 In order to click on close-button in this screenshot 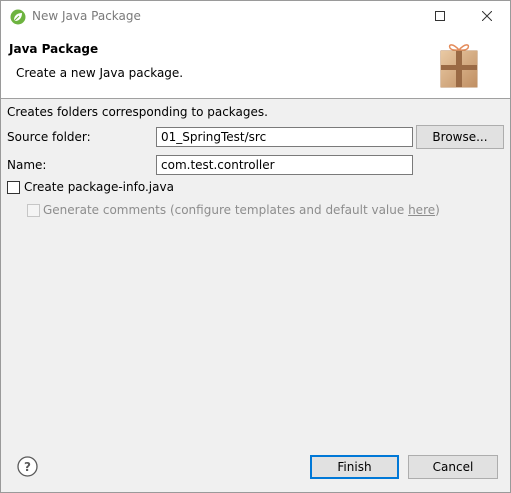, I will do `click(487, 16)`.